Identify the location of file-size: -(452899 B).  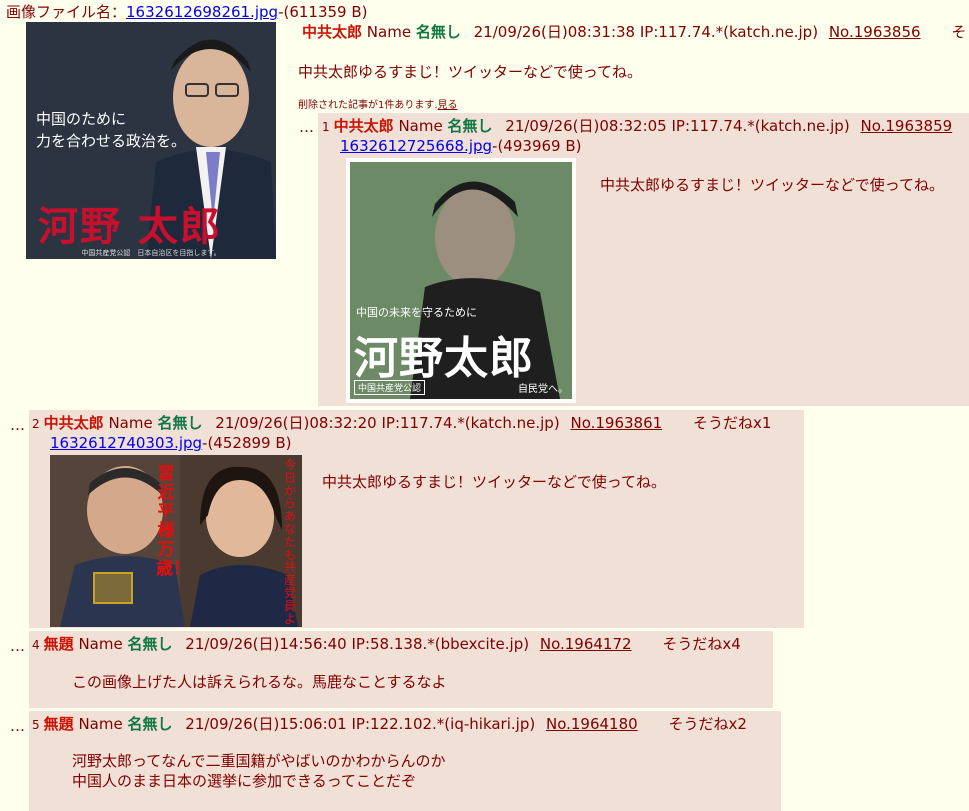
(247, 443).